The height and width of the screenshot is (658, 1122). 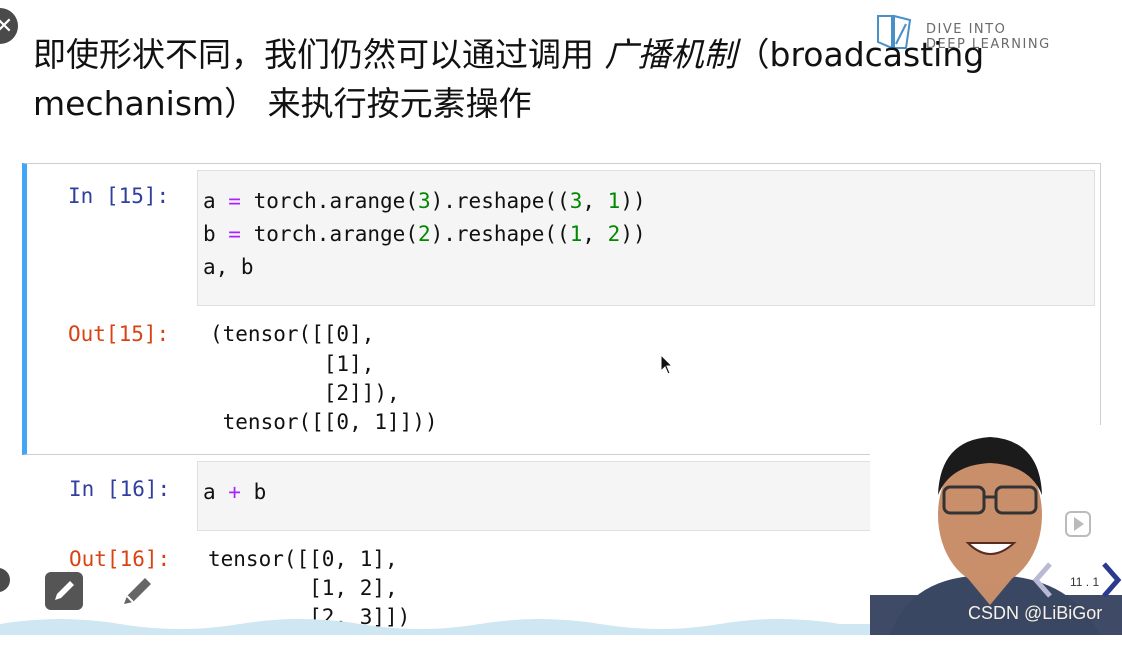 What do you see at coordinates (119, 334) in the screenshot?
I see `out-prompt: Out[15]:` at bounding box center [119, 334].